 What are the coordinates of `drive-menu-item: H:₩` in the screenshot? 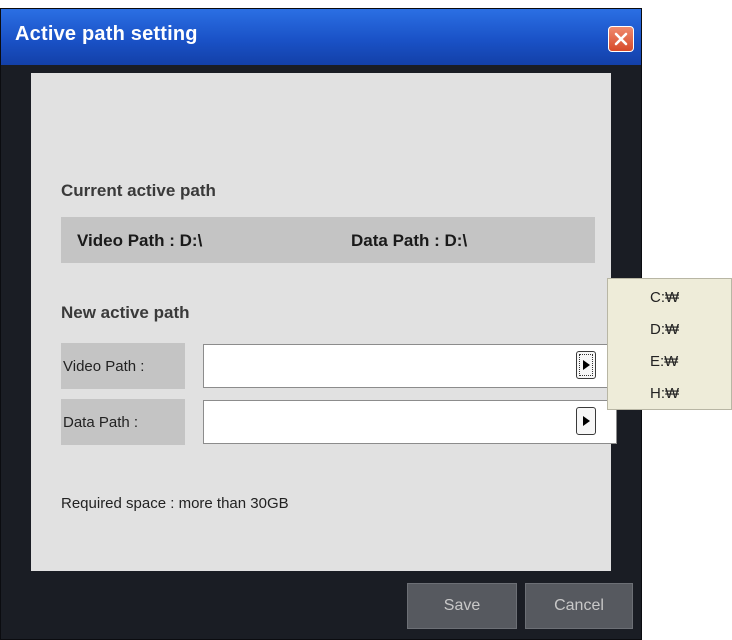 It's located at (664, 393).